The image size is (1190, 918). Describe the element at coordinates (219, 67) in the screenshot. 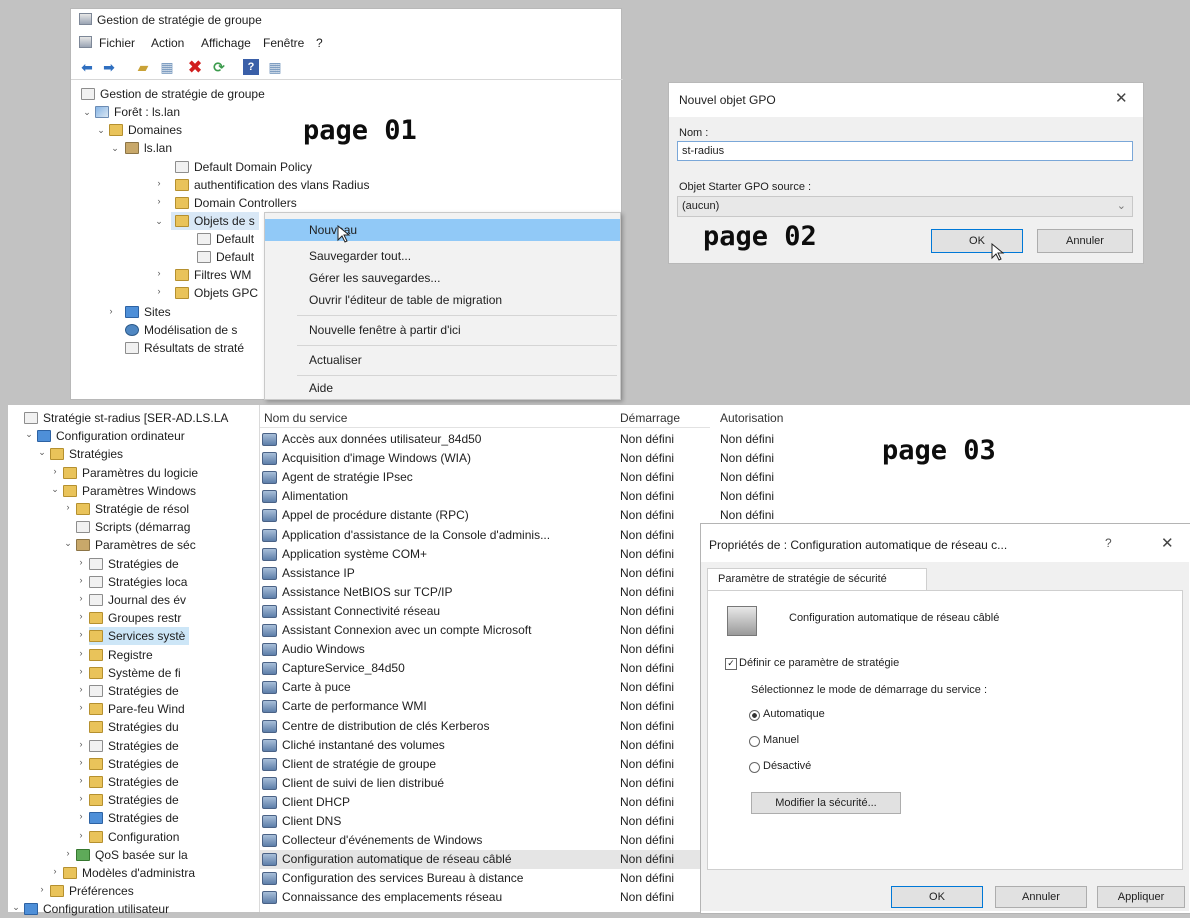

I see `refresh-icon: ⟳` at that location.